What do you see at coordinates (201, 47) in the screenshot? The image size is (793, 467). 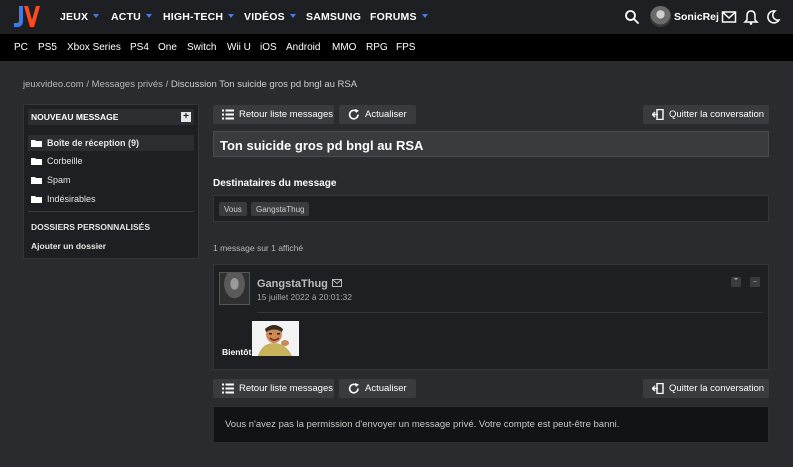 I see `platform-switch: Switch` at bounding box center [201, 47].